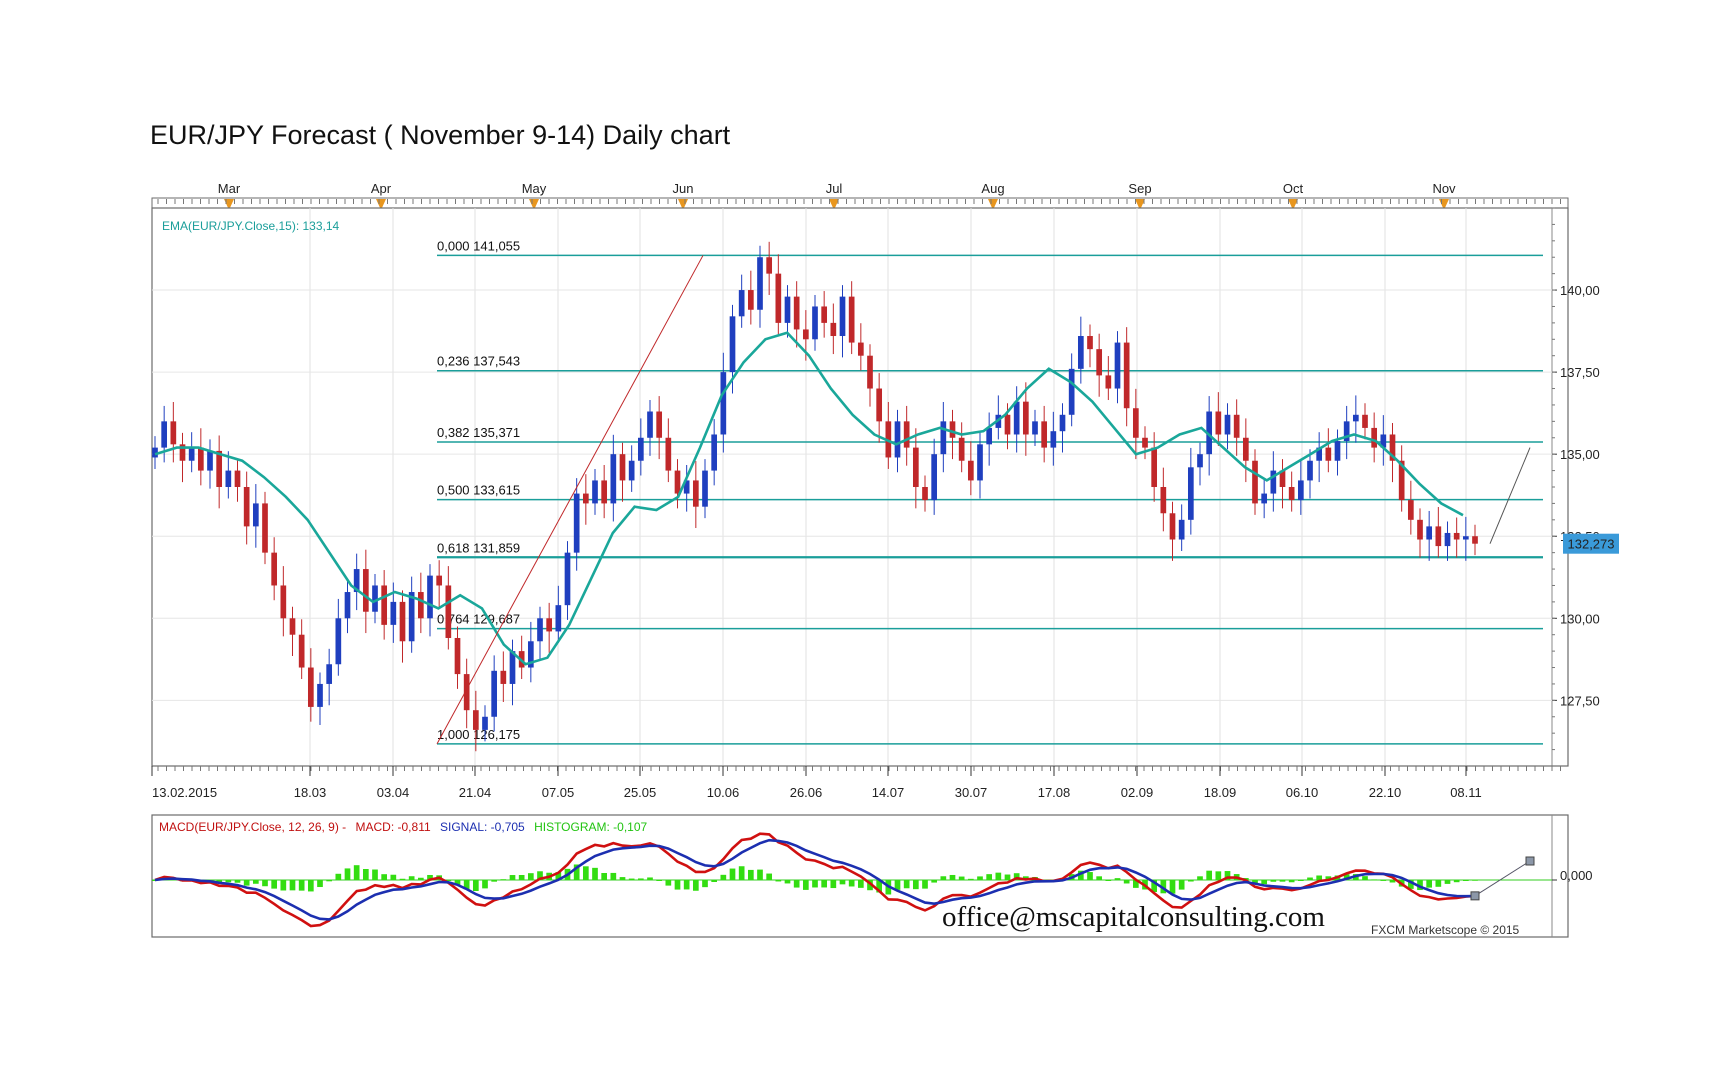 The width and height of the screenshot is (1716, 1070). What do you see at coordinates (1580, 618) in the screenshot?
I see `price-tick-label: 130,00` at bounding box center [1580, 618].